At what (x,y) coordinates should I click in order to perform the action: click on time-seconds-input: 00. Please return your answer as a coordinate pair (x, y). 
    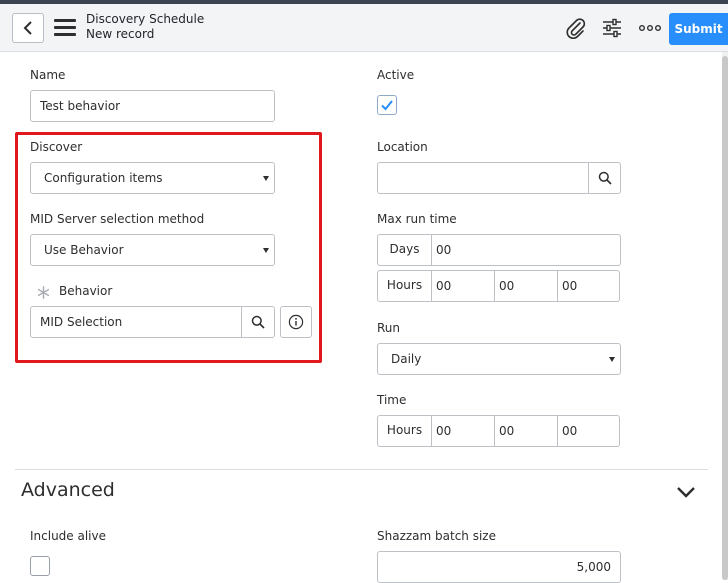
    Looking at the image, I should click on (589, 431).